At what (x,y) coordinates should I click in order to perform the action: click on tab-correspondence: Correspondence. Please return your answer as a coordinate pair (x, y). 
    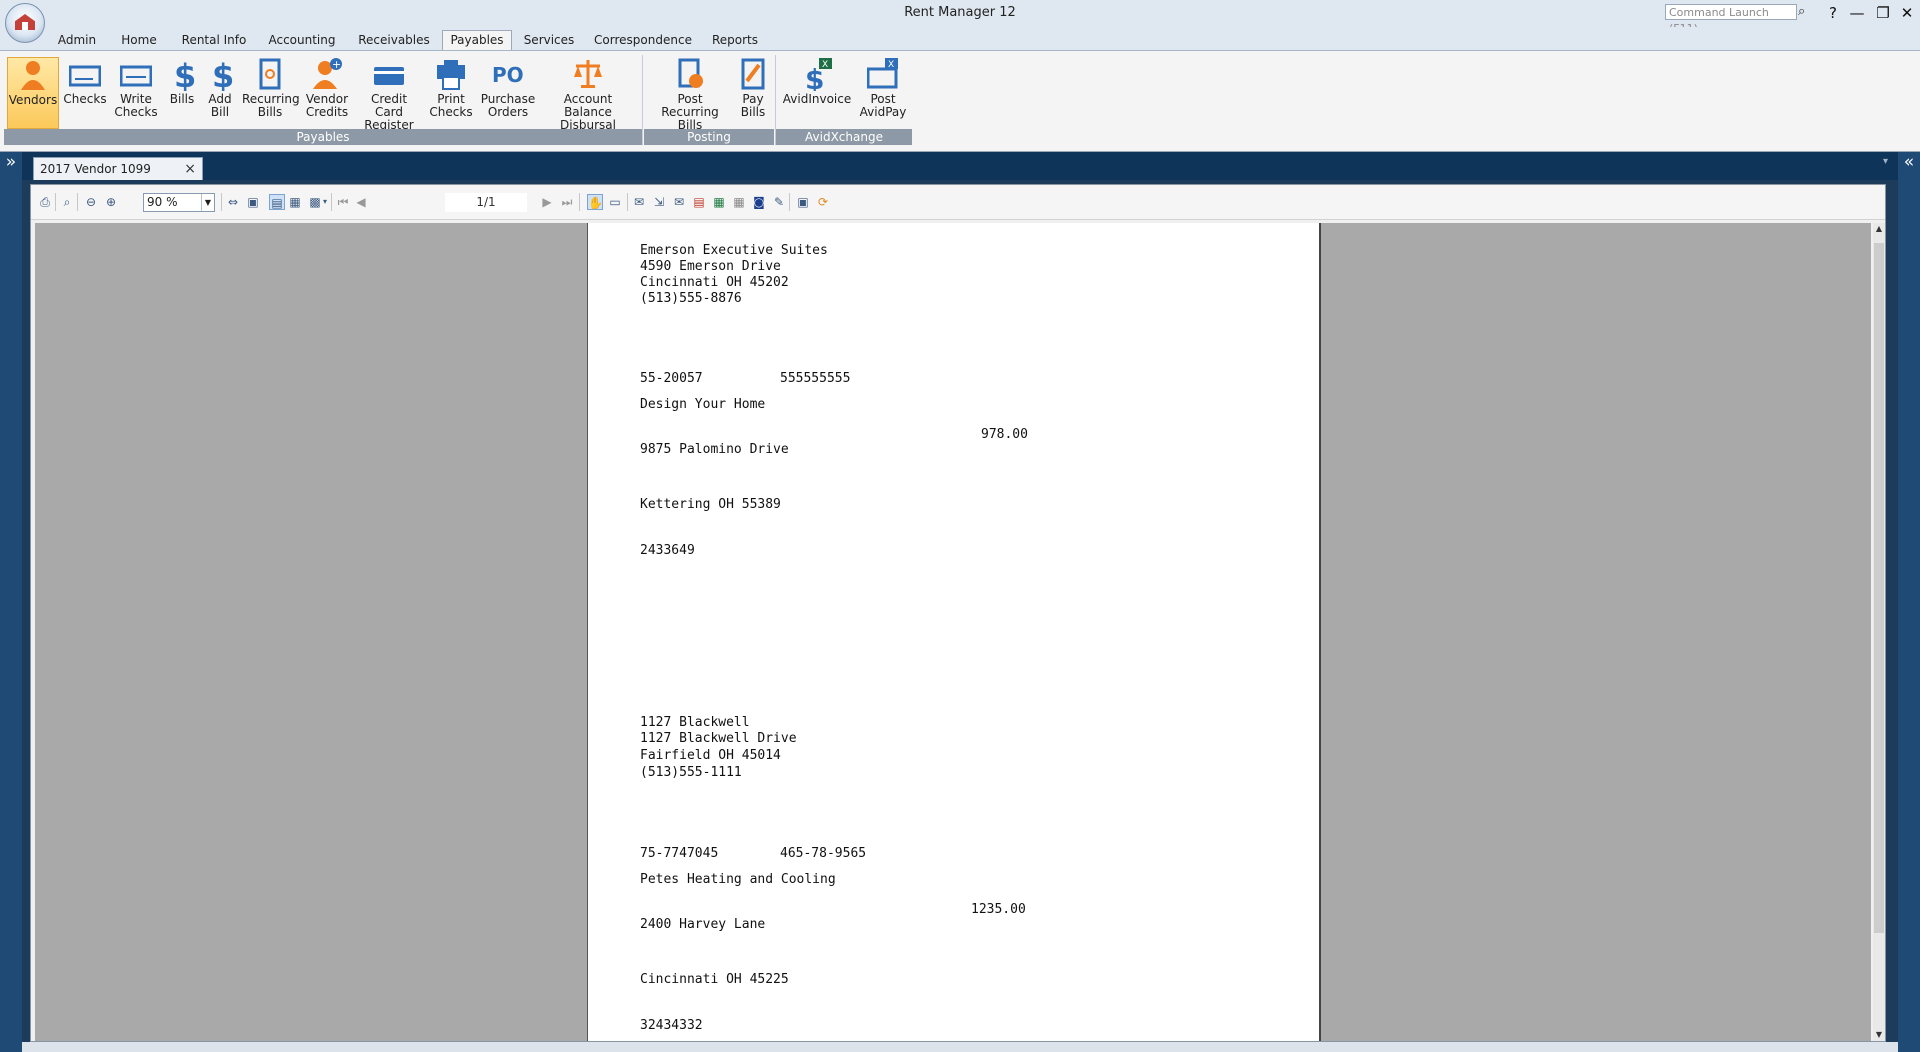
    Looking at the image, I should click on (643, 40).